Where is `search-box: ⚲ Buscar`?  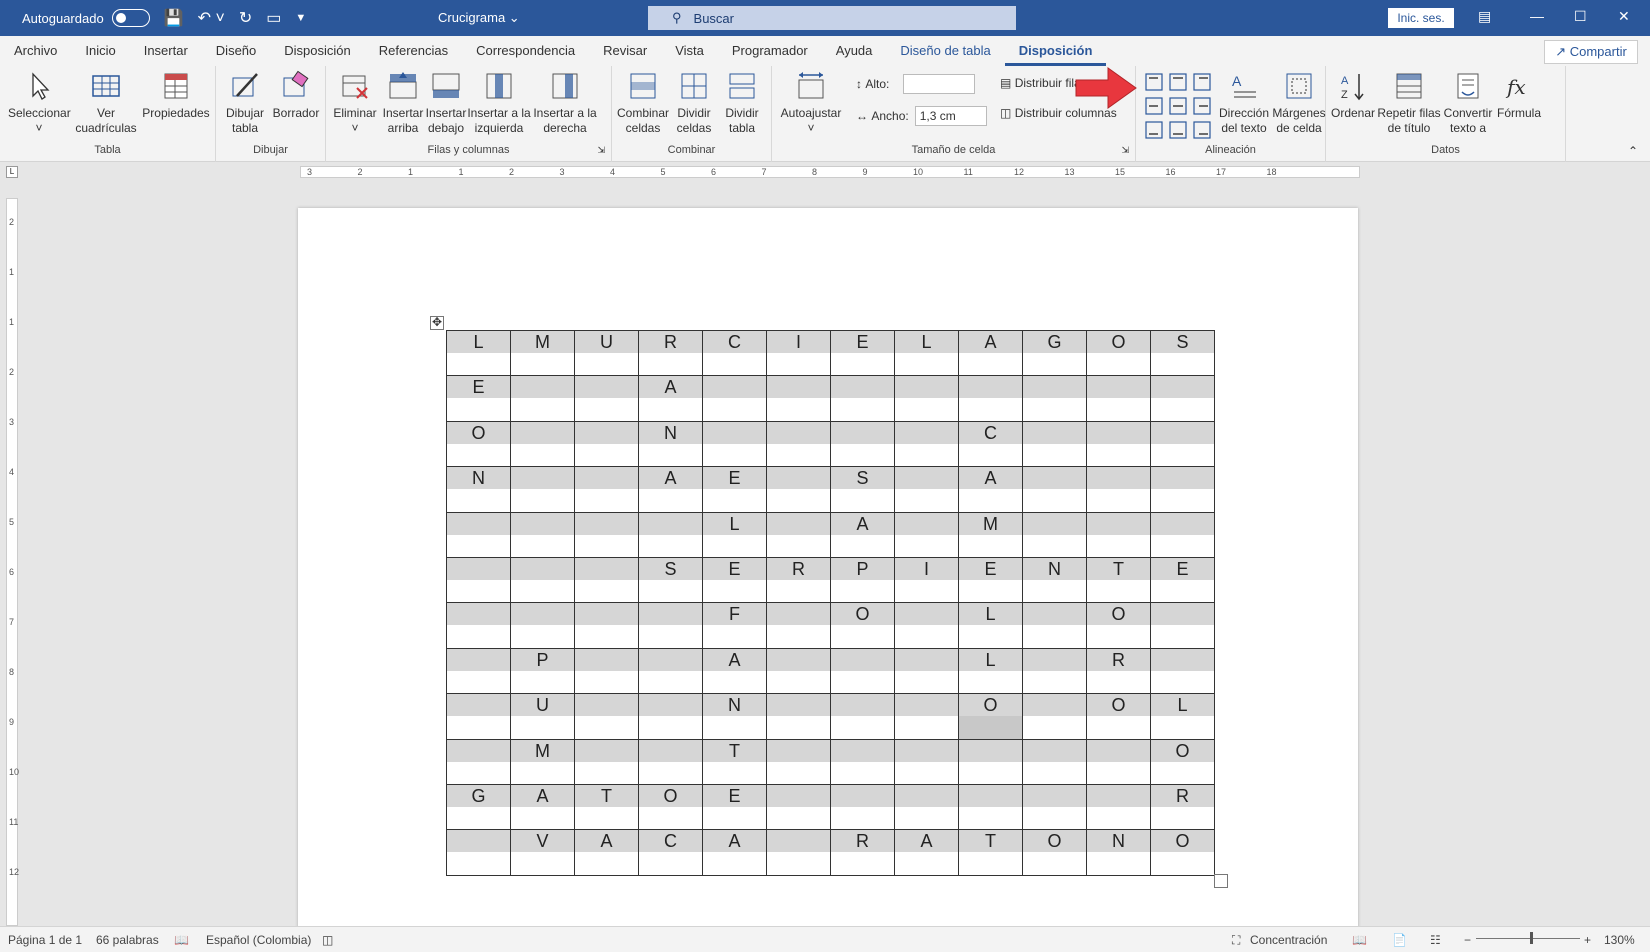 search-box: ⚲ Buscar is located at coordinates (832, 18).